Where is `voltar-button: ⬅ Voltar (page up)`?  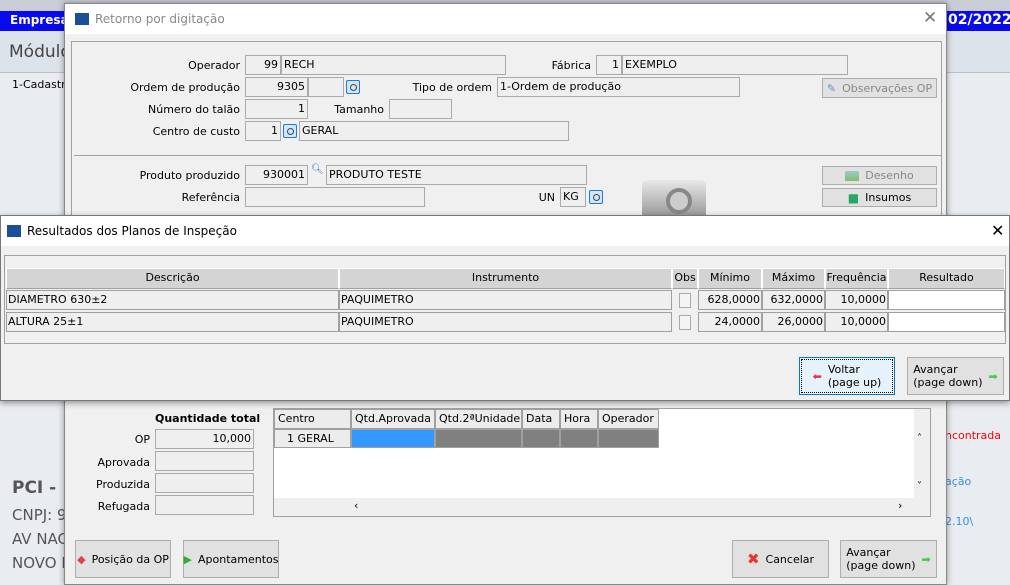 voltar-button: ⬅ Voltar (page up) is located at coordinates (847, 376).